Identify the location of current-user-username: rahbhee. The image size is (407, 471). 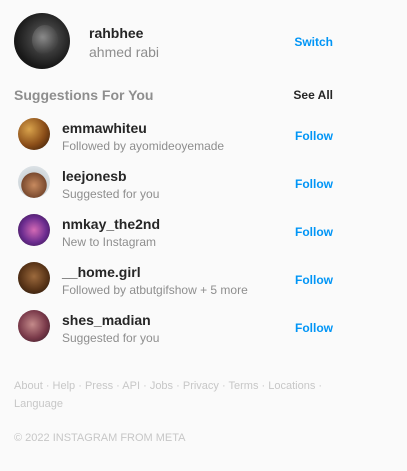
(116, 33).